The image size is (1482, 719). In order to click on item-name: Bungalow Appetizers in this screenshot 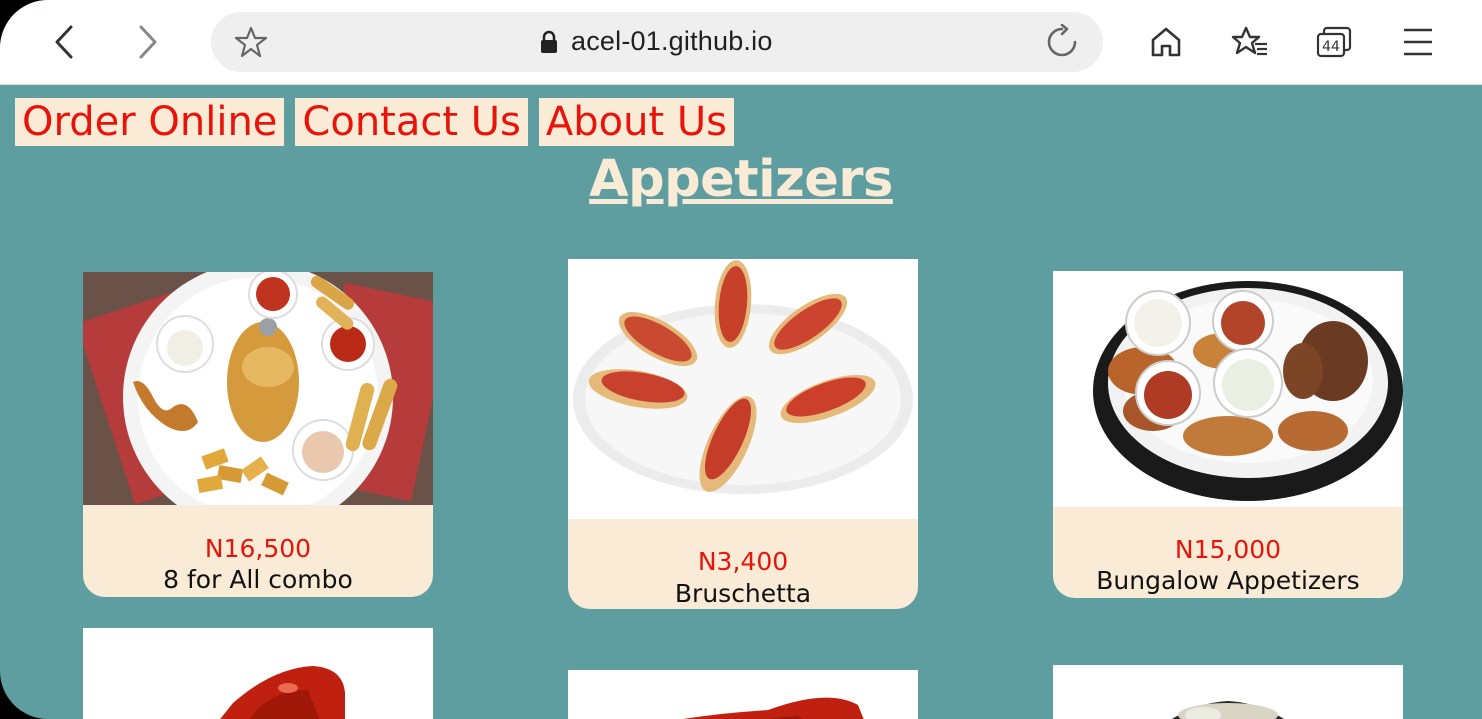, I will do `click(1228, 580)`.